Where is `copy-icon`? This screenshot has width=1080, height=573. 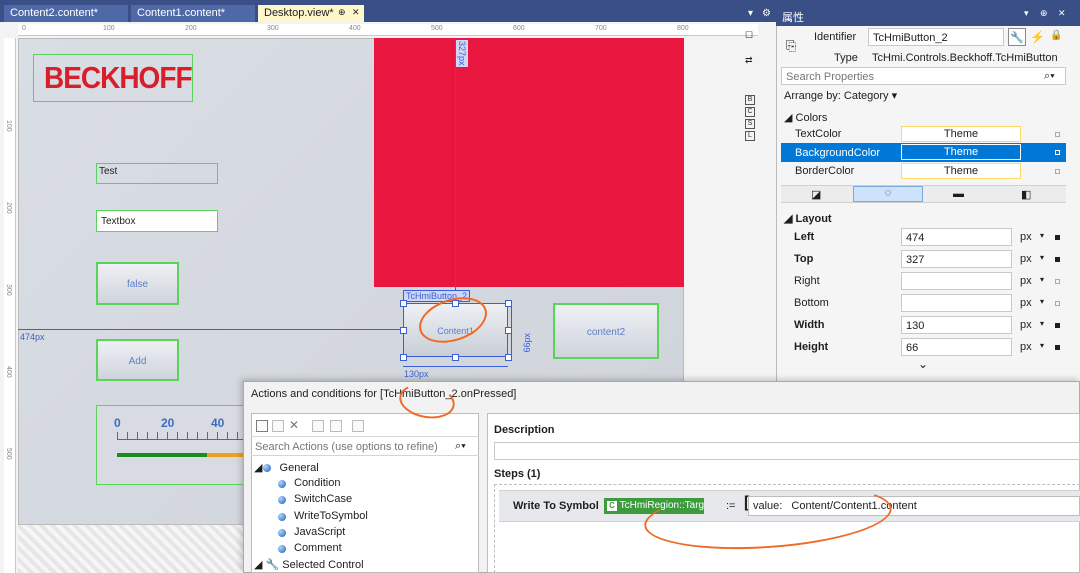
copy-icon is located at coordinates (318, 426).